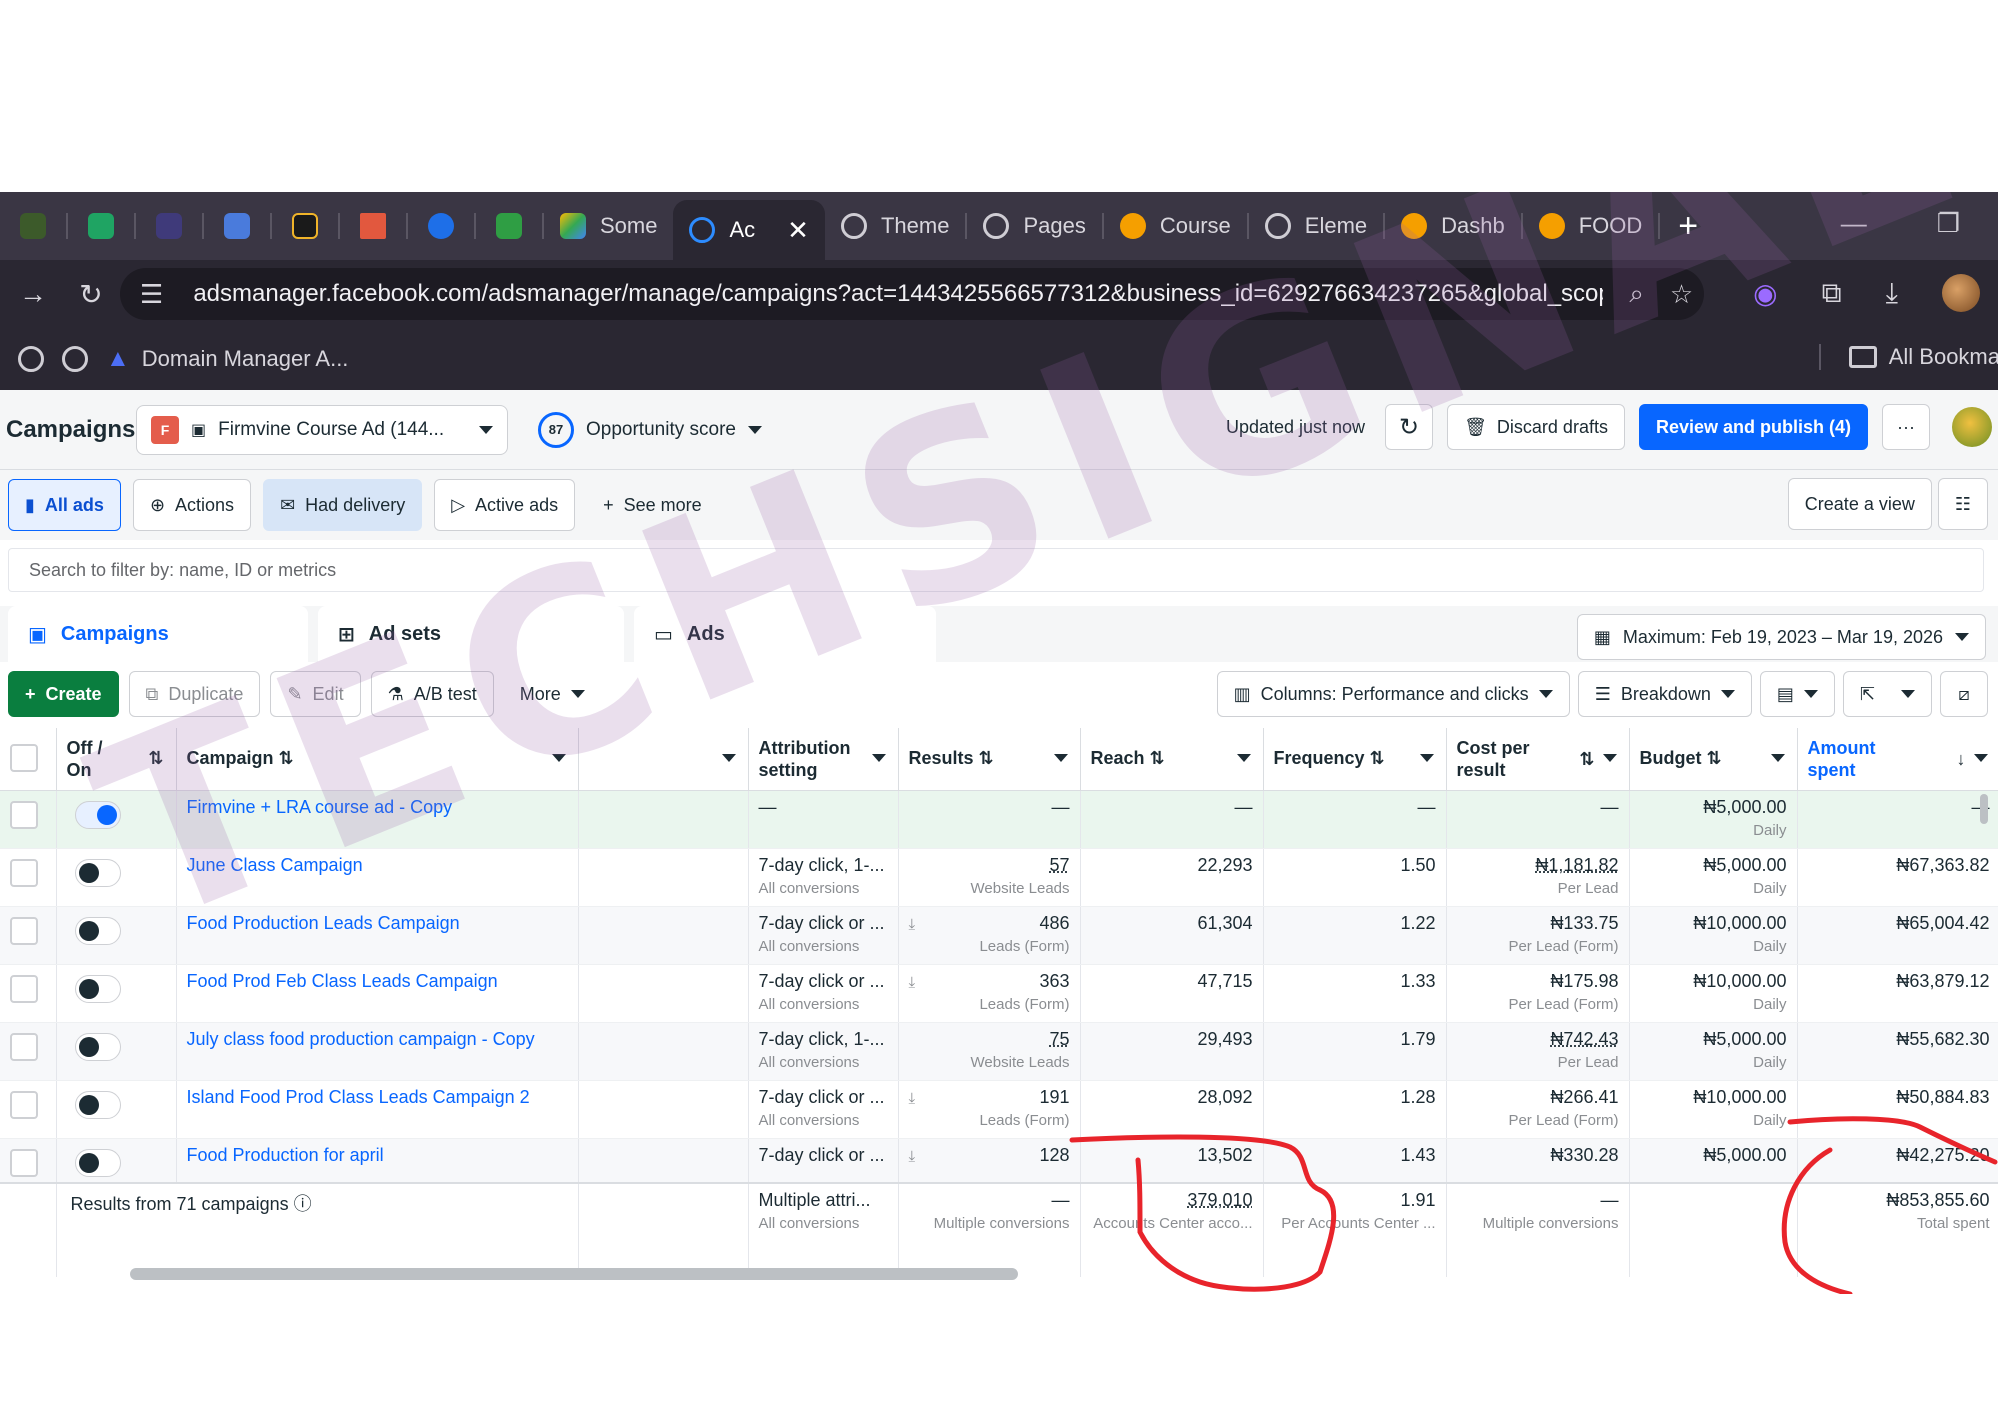 This screenshot has height=1414, width=2000. What do you see at coordinates (608, 226) in the screenshot?
I see `tab-0: Some` at bounding box center [608, 226].